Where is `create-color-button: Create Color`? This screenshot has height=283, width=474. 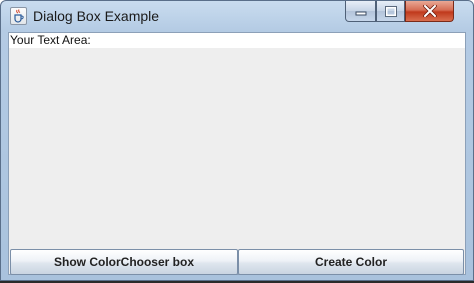
create-color-button: Create Color is located at coordinates (351, 262).